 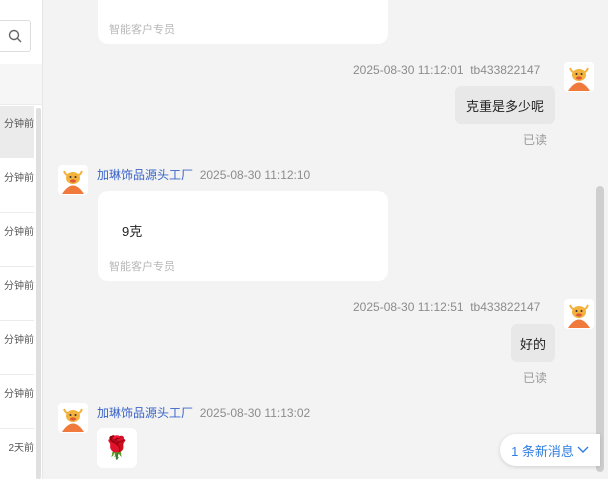 I want to click on new-message-label: 1 条新消息, so click(x=542, y=451).